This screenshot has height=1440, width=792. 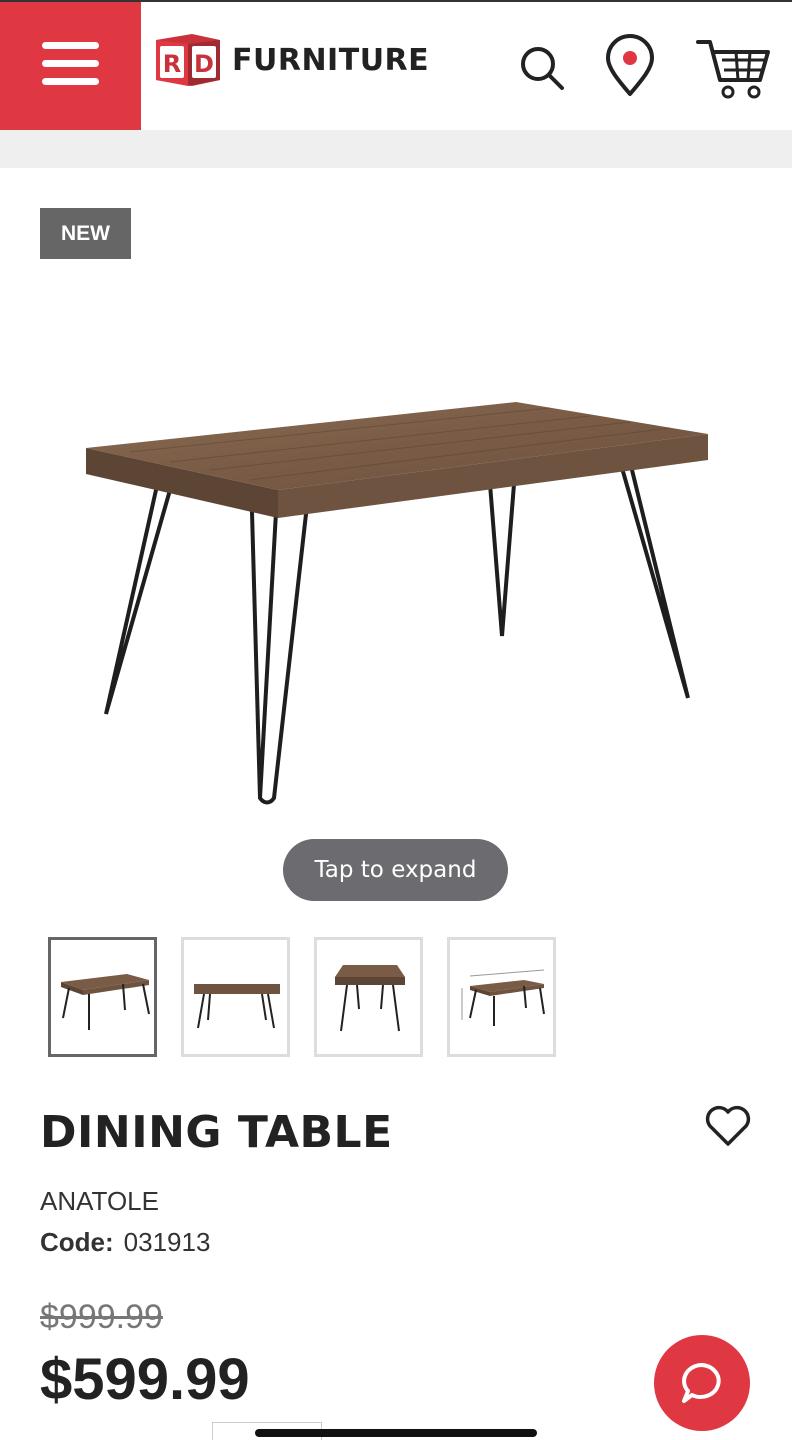 I want to click on logo-letter-r: R, so click(x=172, y=64).